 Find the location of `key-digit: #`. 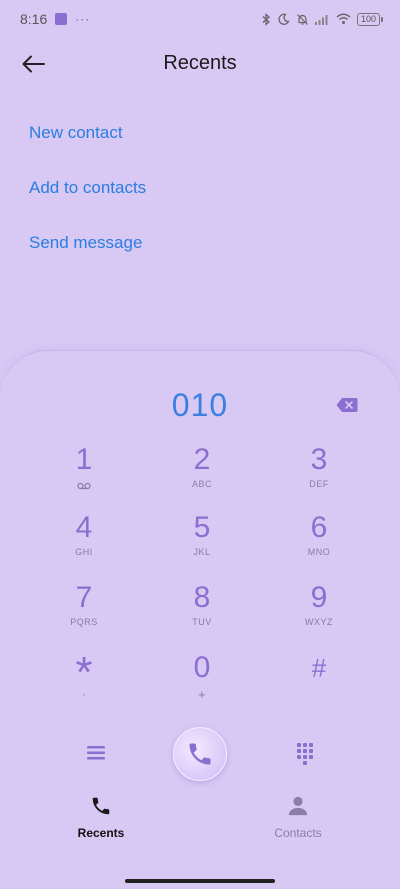

key-digit: # is located at coordinates (319, 668).